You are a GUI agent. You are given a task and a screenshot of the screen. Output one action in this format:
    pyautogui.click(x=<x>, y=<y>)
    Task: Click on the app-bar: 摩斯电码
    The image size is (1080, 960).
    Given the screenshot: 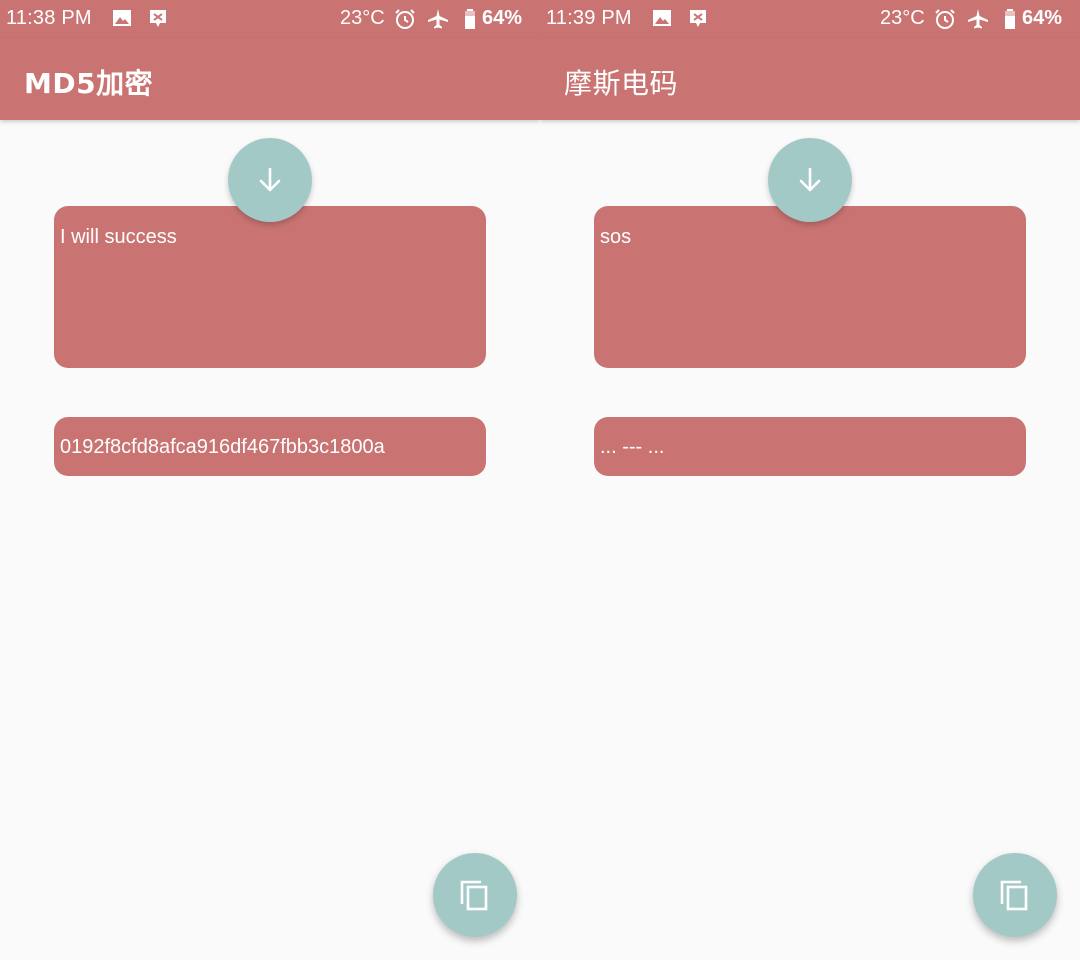 What is the action you would take?
    pyautogui.click(x=810, y=79)
    